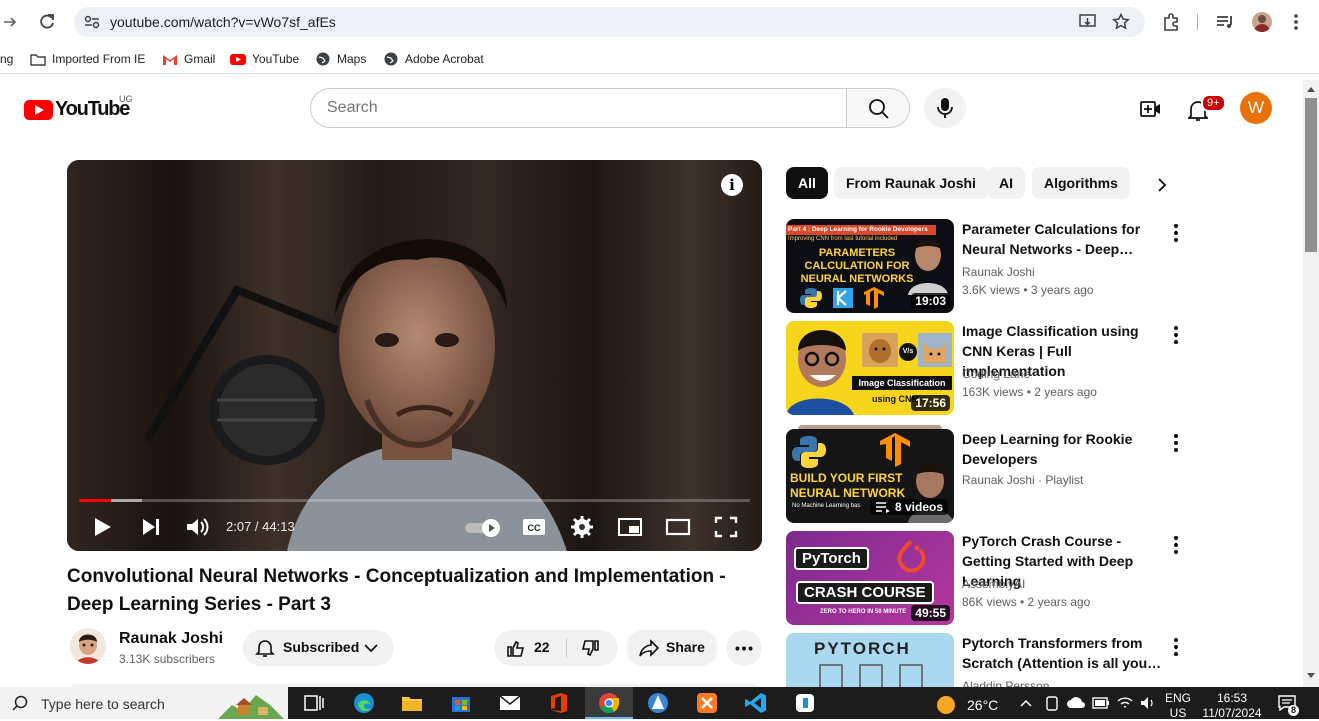 The image size is (1319, 721). Describe the element at coordinates (672, 648) in the screenshot. I see `share-button: Share` at that location.